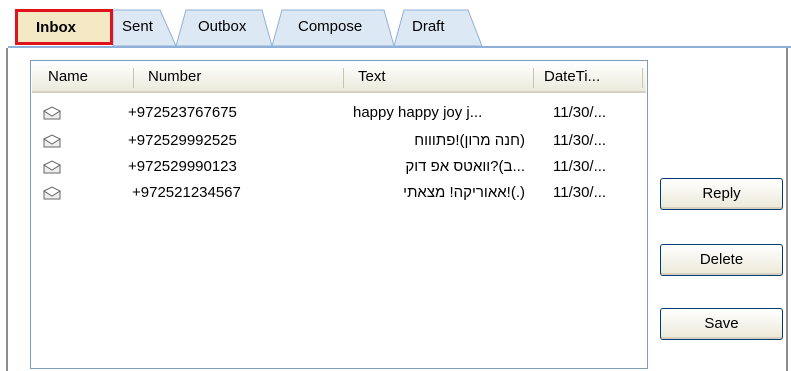 The image size is (791, 371). I want to click on tab-inbox: Inbox, so click(64, 27).